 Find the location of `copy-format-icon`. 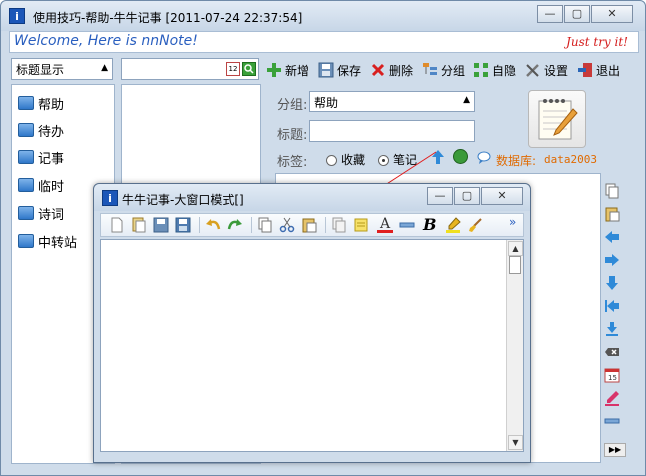

copy-format-icon is located at coordinates (339, 226).